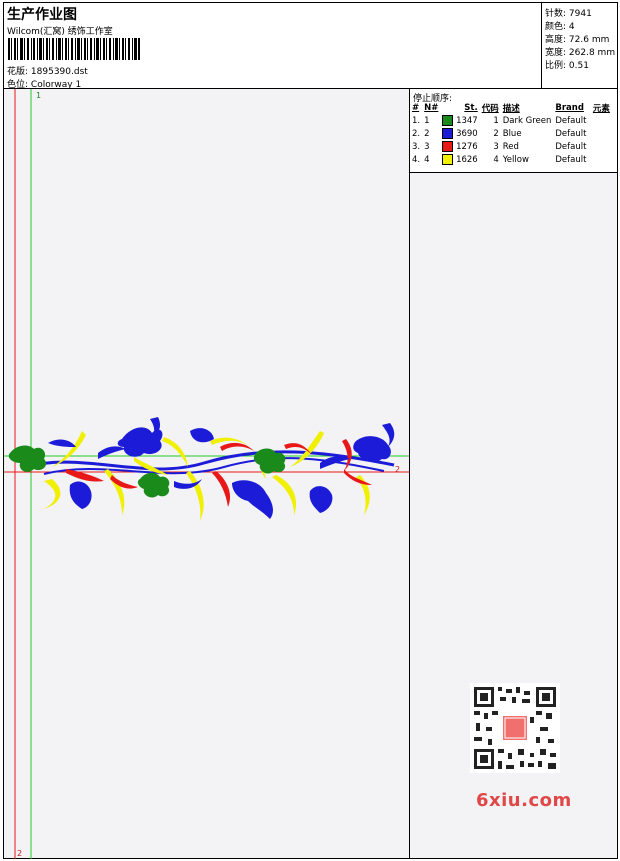  I want to click on table-header: # N# St. 代码 描述 Brand 元素, so click(512, 108).